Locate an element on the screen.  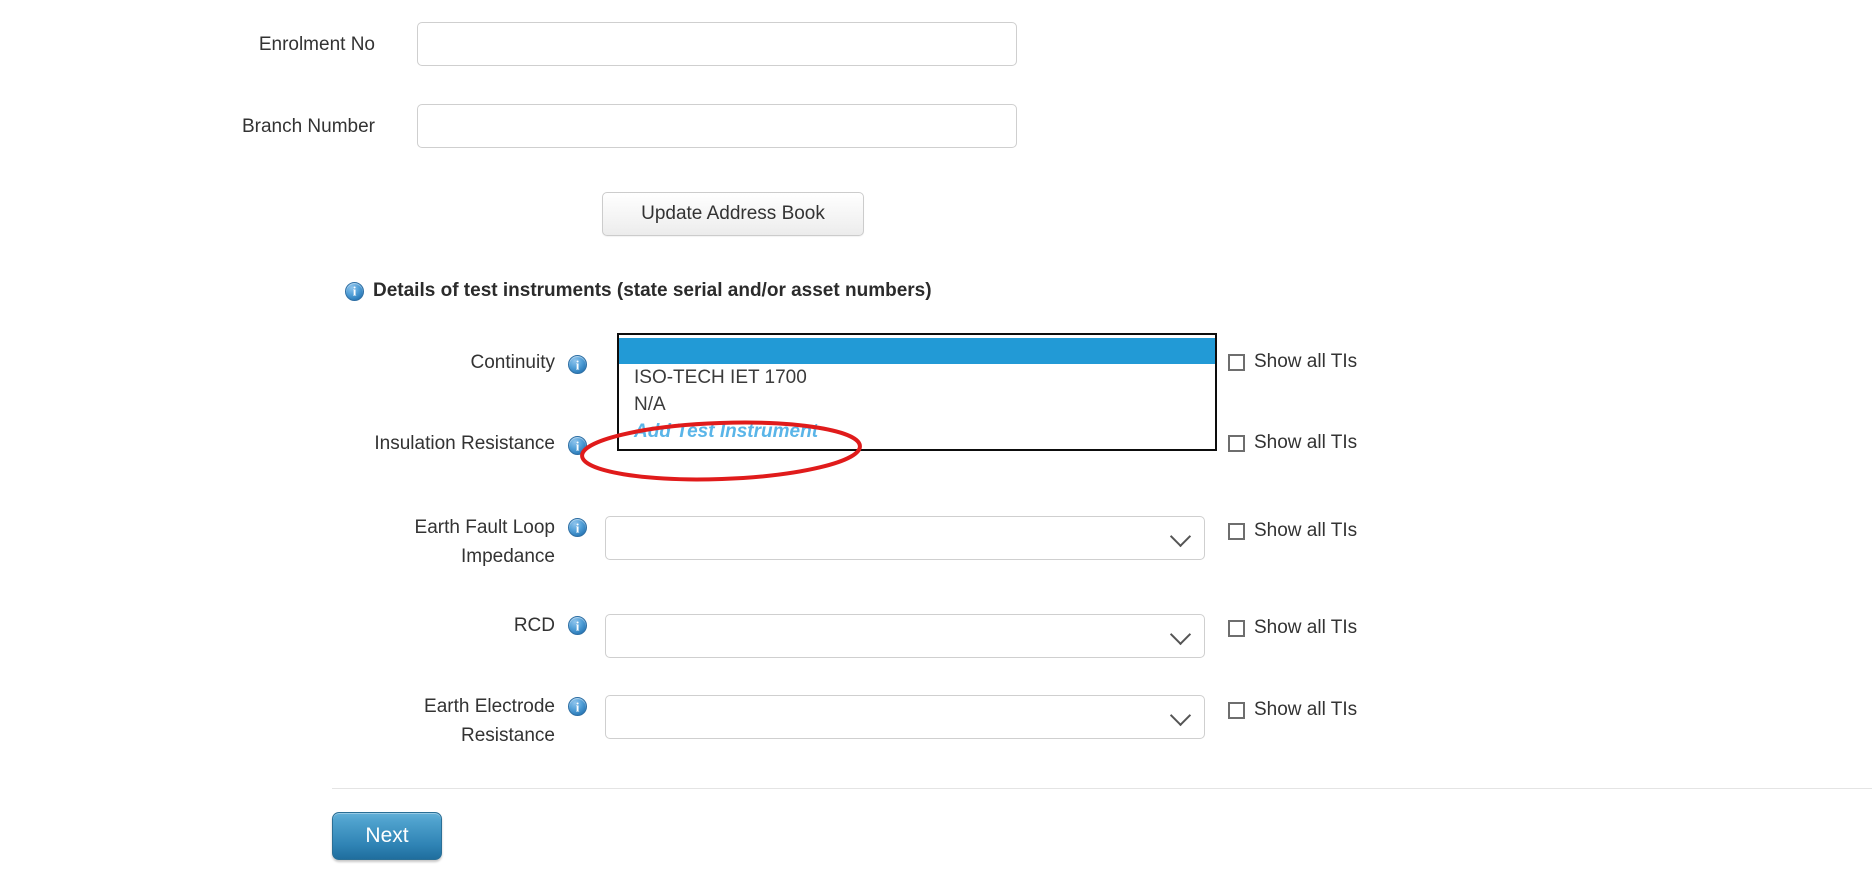
update-address-book-button: Update Address Book is located at coordinates (733, 214).